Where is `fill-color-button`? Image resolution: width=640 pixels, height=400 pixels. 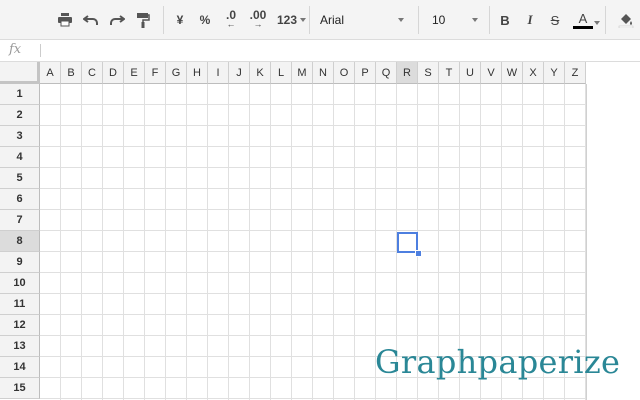 fill-color-button is located at coordinates (626, 20).